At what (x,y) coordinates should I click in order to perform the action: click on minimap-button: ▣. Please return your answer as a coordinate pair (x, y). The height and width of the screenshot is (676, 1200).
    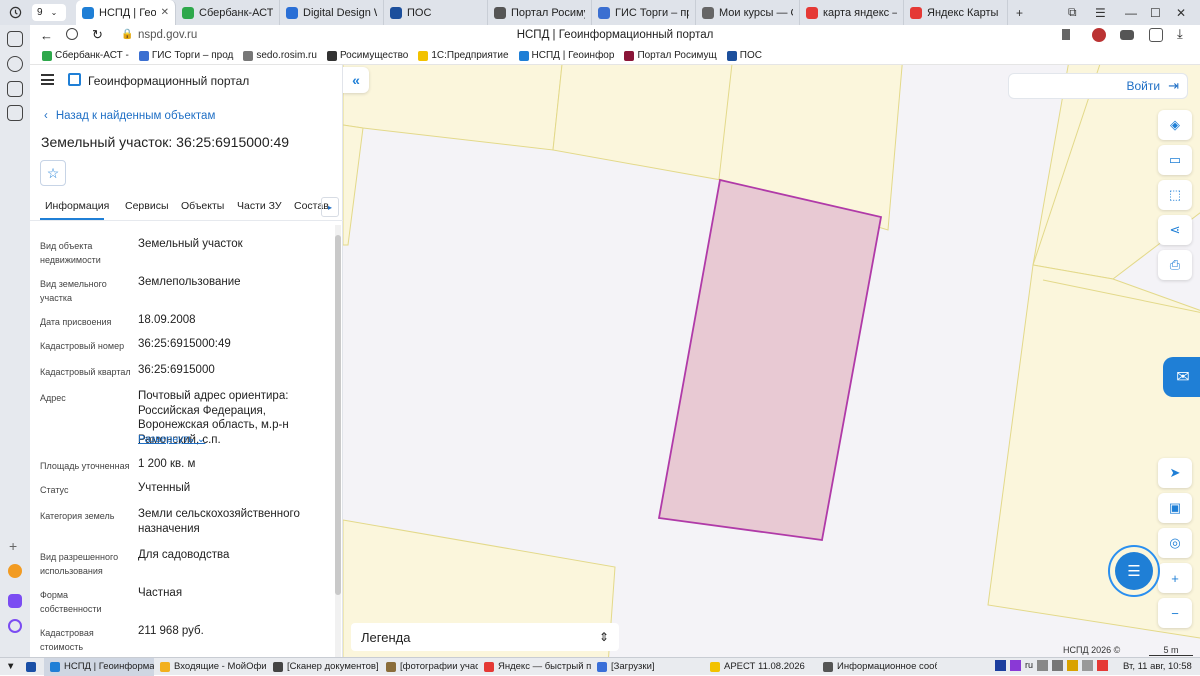
    Looking at the image, I should click on (1175, 508).